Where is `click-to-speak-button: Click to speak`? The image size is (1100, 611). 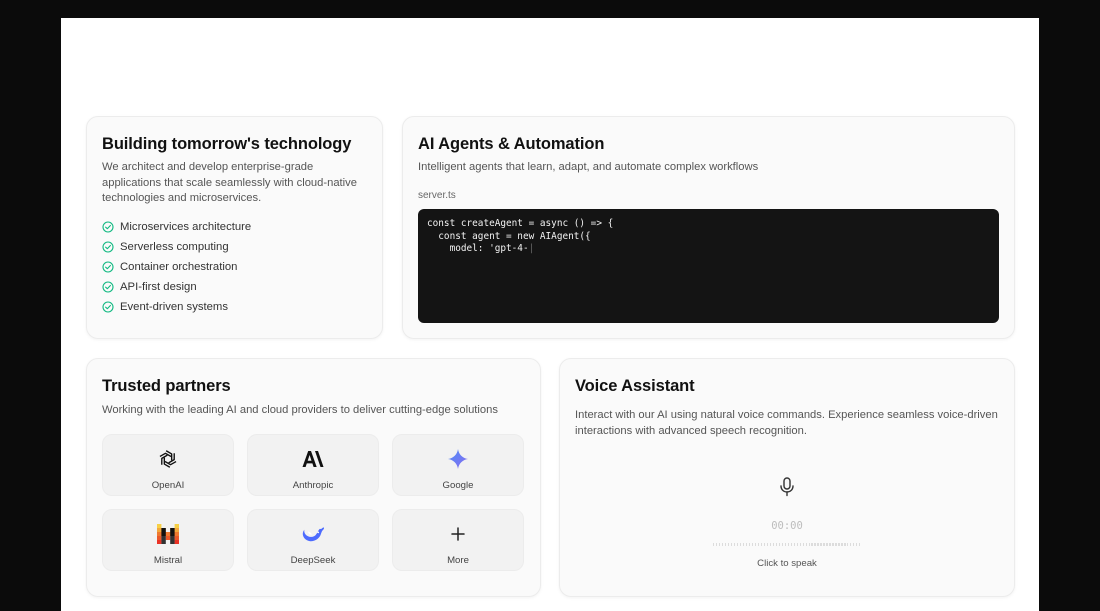
click-to-speak-button: Click to speak is located at coordinates (787, 563).